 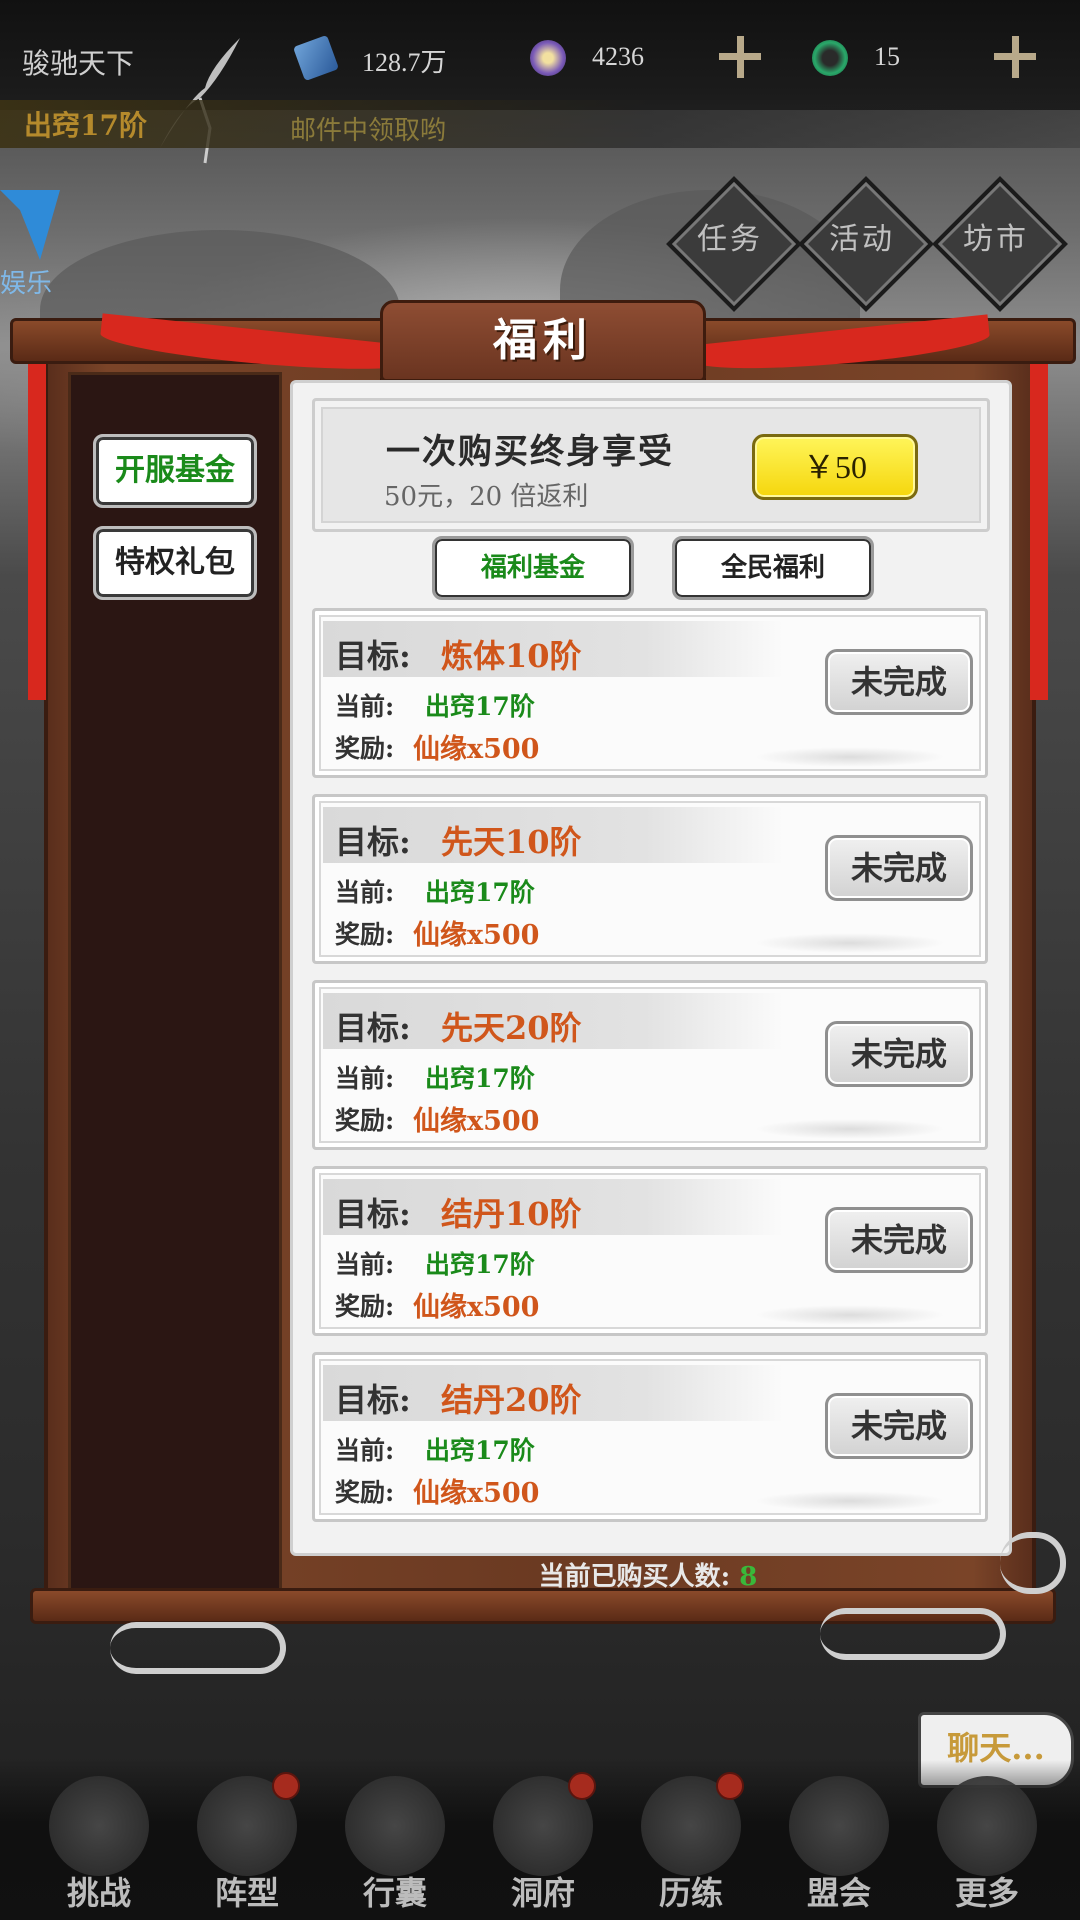 I want to click on banner-title: 一次购买终身享受, so click(x=530, y=452).